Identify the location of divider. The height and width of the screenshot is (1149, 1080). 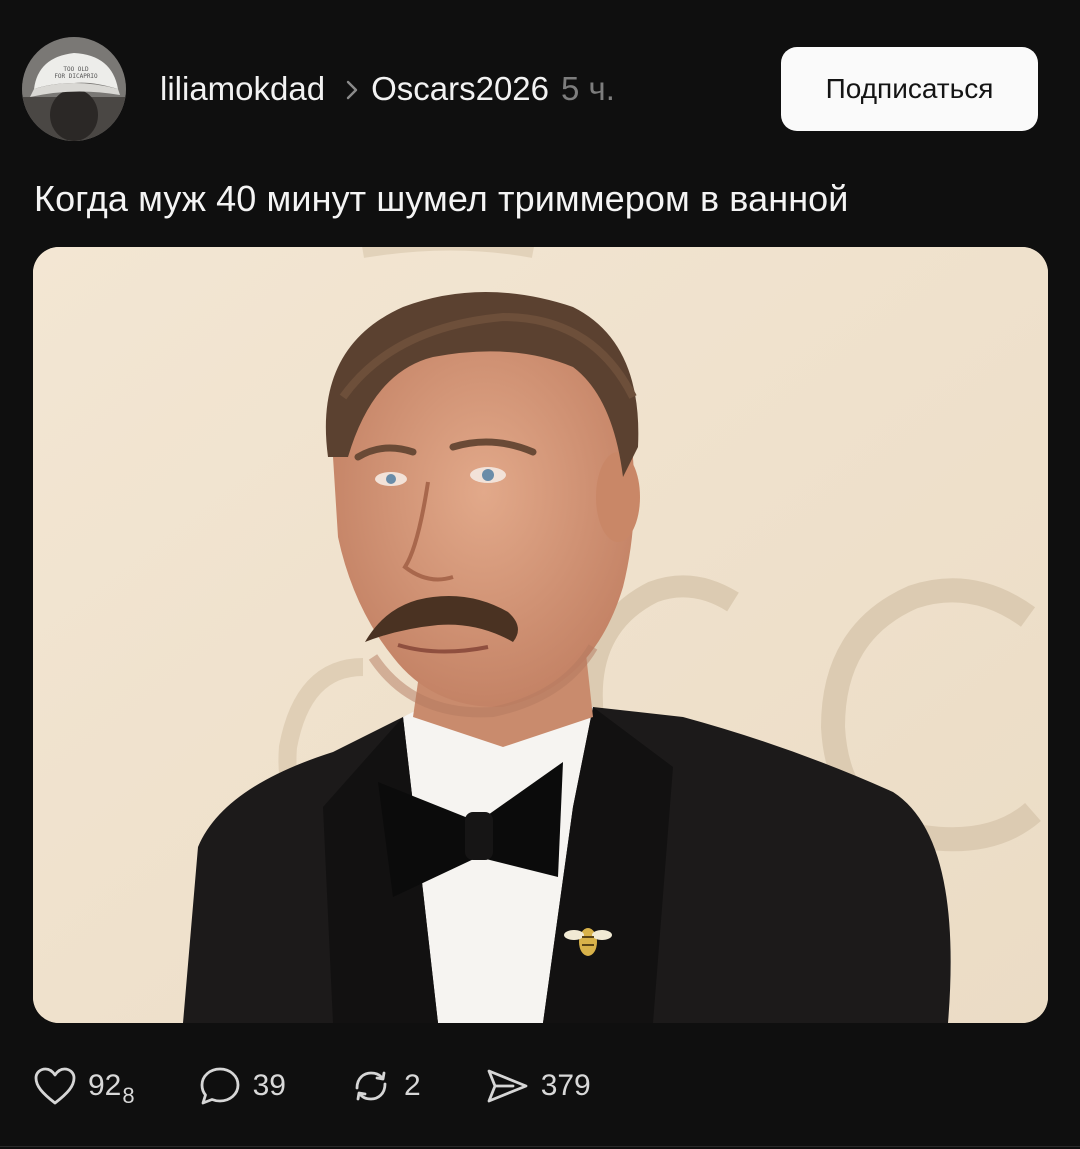
(540, 1146).